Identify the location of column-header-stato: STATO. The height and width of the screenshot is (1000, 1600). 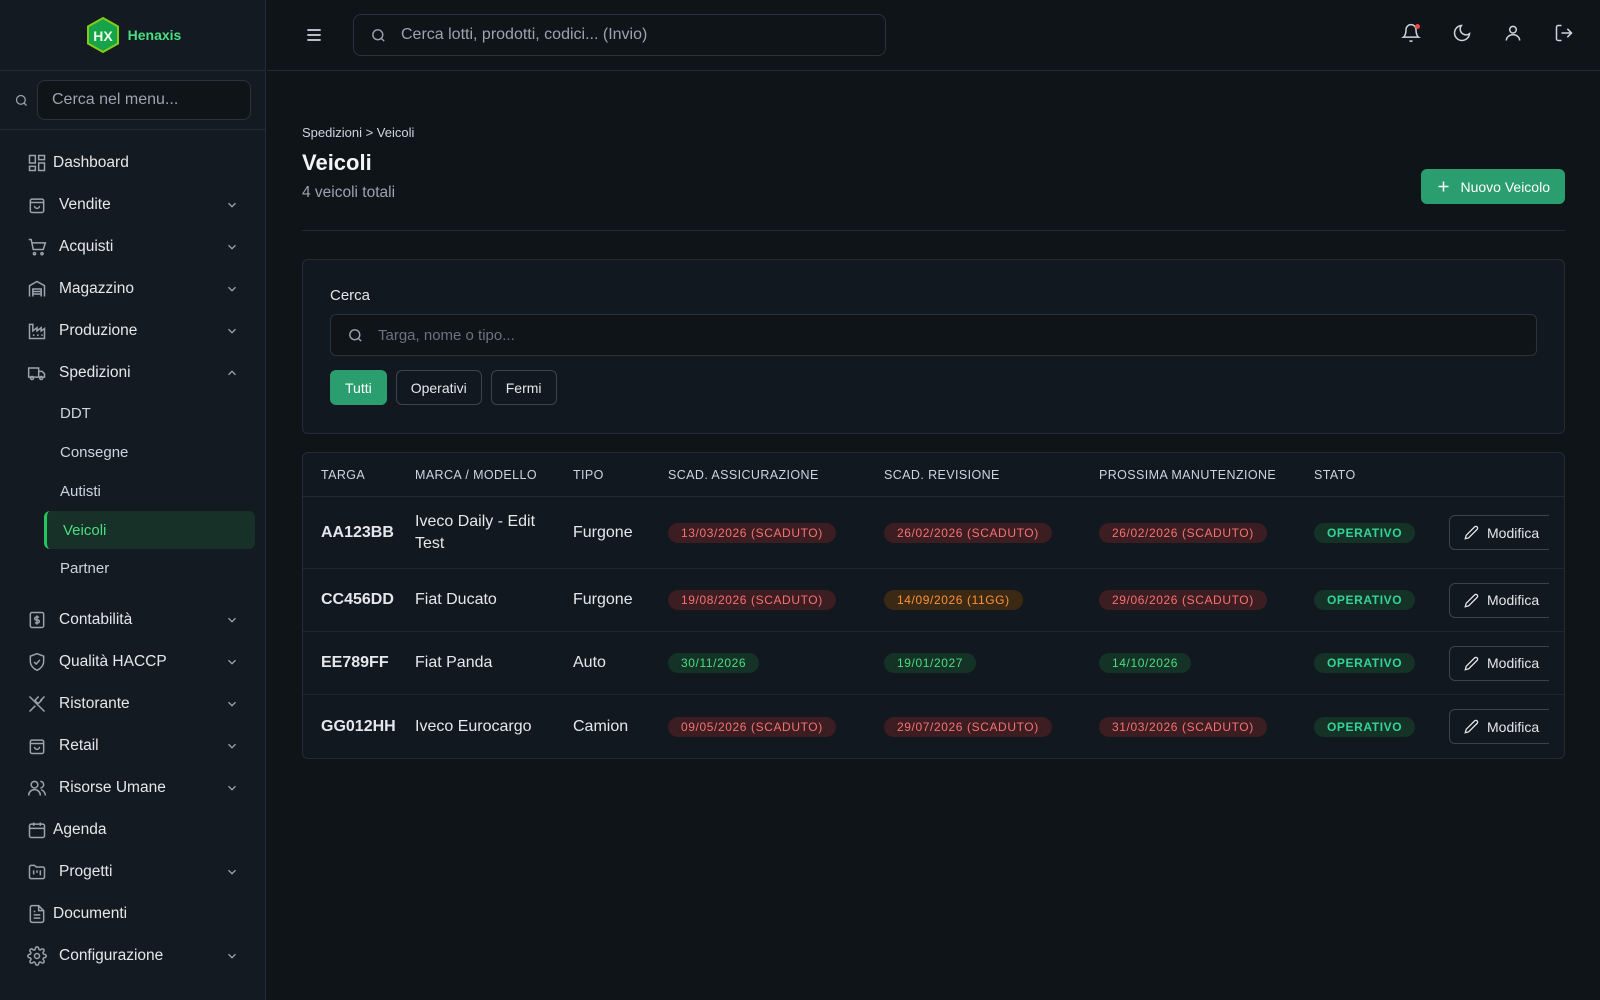
(1381, 475).